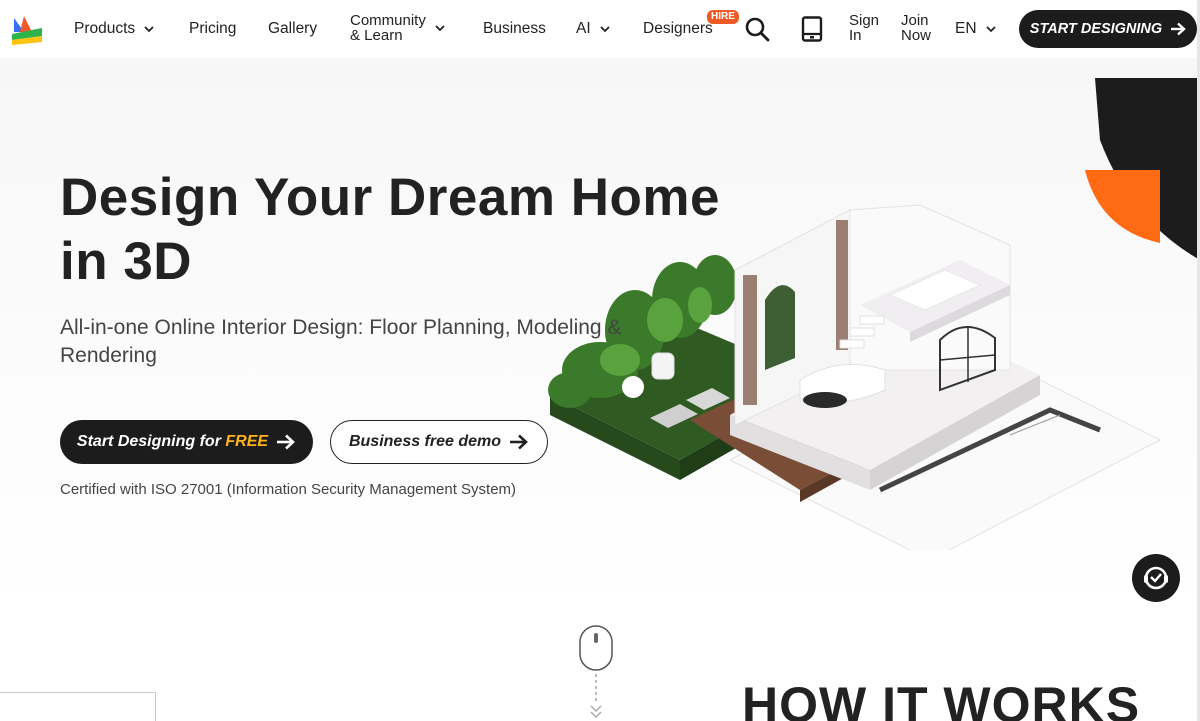 The width and height of the screenshot is (1200, 721). Describe the element at coordinates (941, 699) in the screenshot. I see `how-it-works-heading: HOW IT WORKS` at that location.